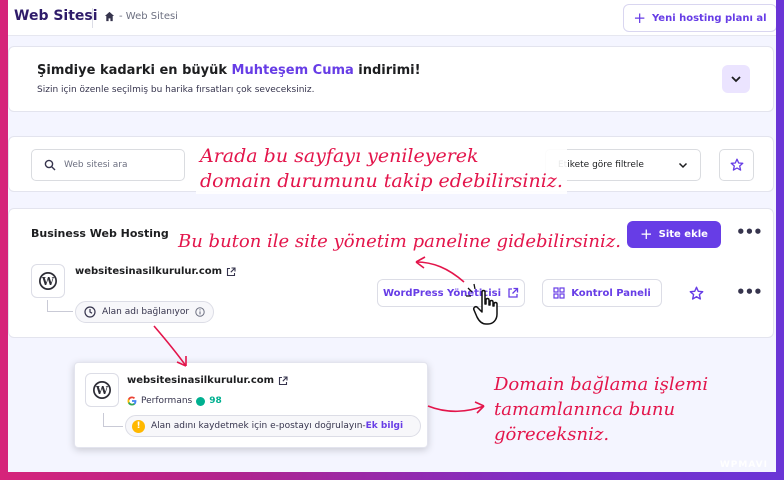  Describe the element at coordinates (743, 465) in the screenshot. I see `watermark-logo: WPMAVI` at that location.